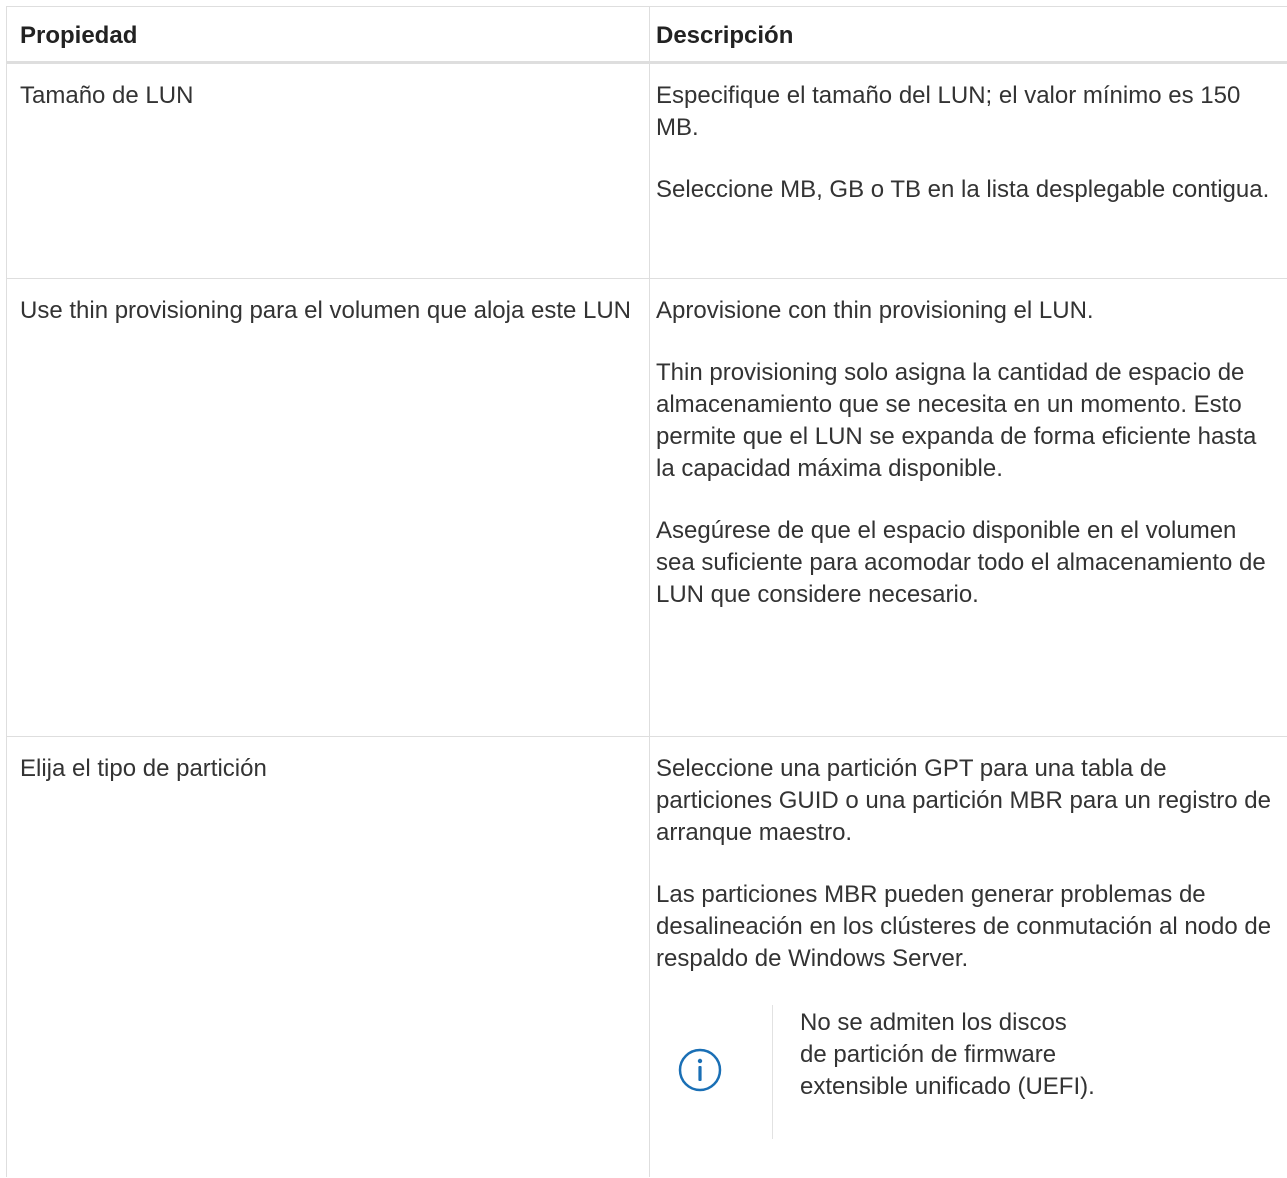 The image size is (1287, 1178). What do you see at coordinates (107, 95) in the screenshot?
I see `property-cell: Tamaño de LUN` at bounding box center [107, 95].